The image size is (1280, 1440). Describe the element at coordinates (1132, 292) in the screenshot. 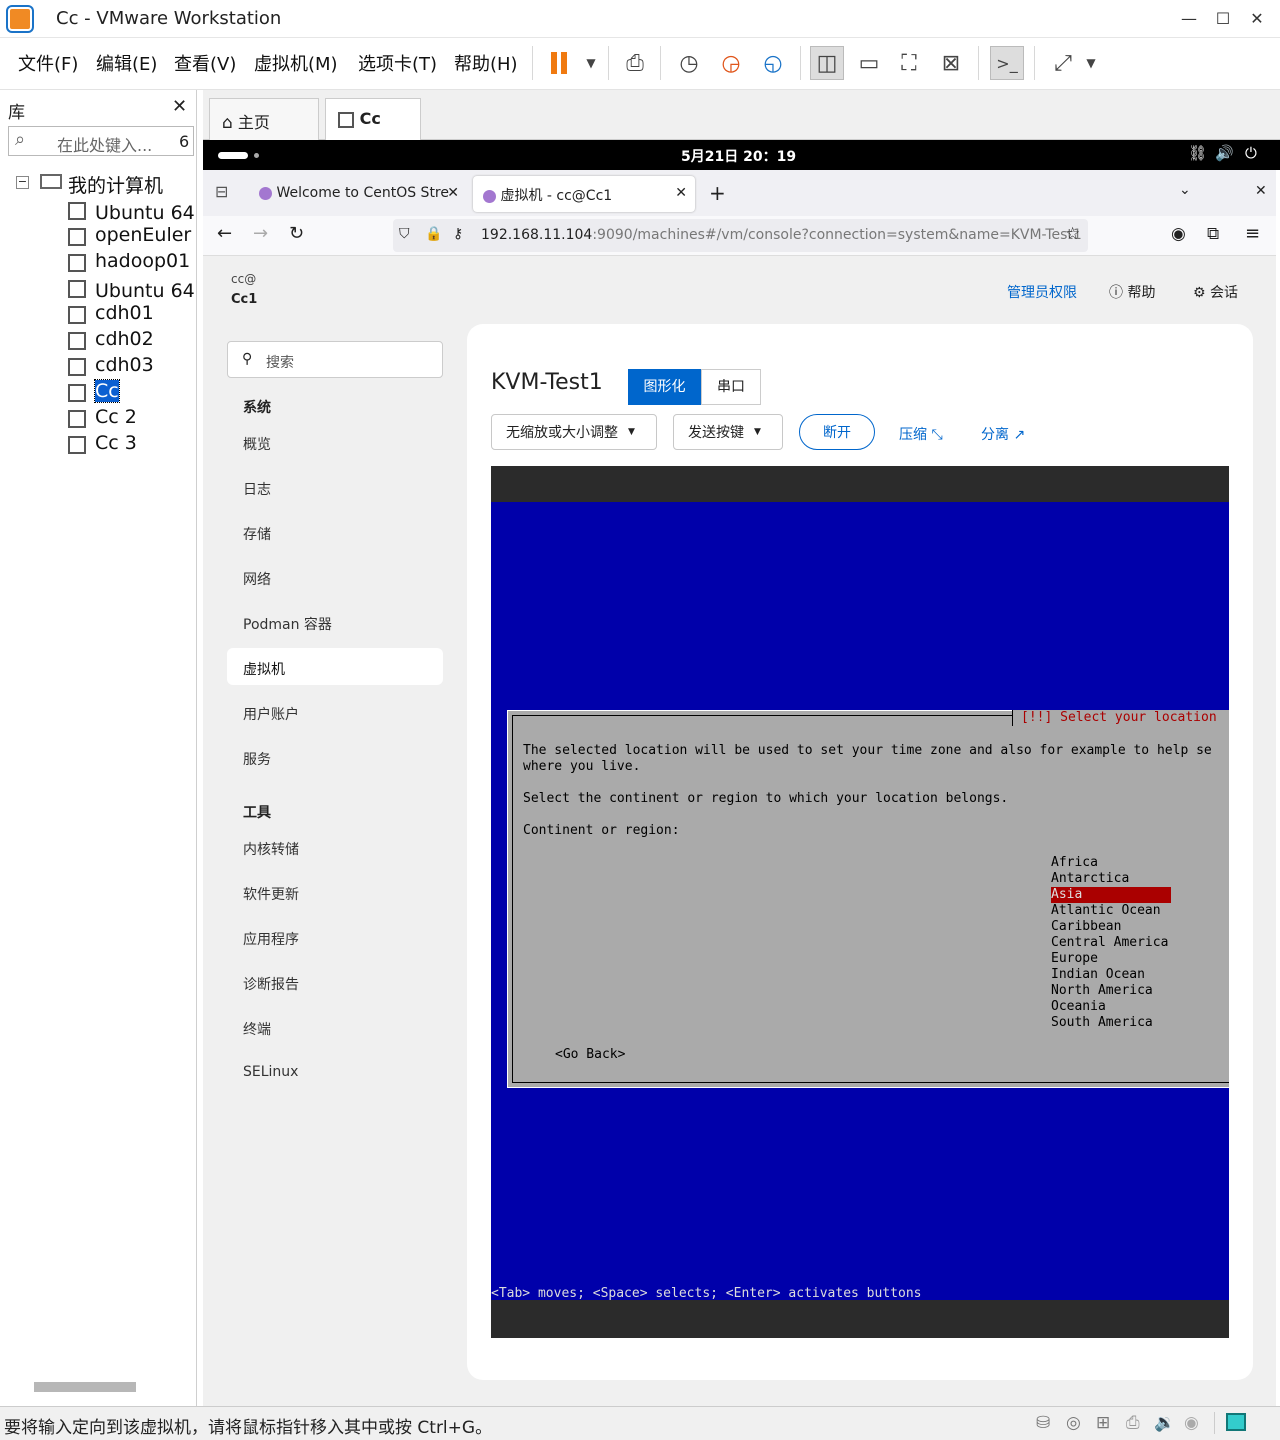

I see `help-menu: ⓘ 帮助` at that location.